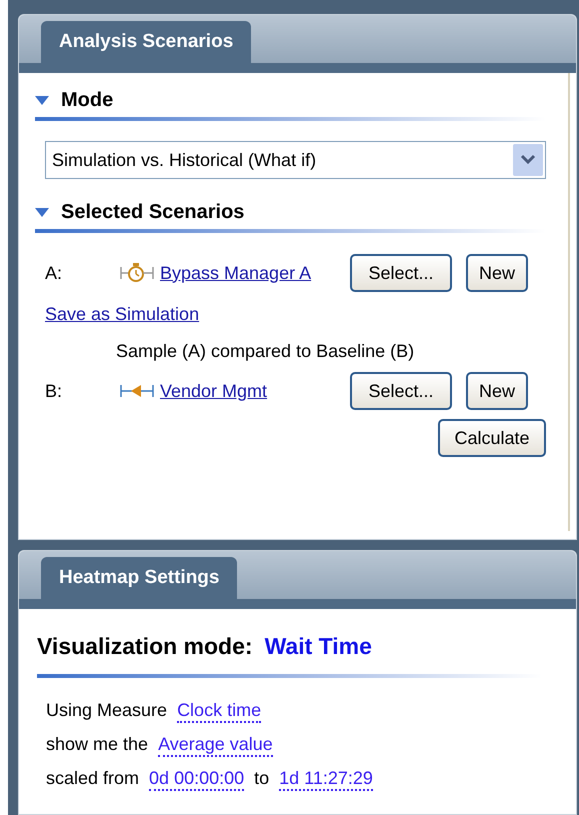  Describe the element at coordinates (528, 160) in the screenshot. I see `chevron-down-icon` at that location.